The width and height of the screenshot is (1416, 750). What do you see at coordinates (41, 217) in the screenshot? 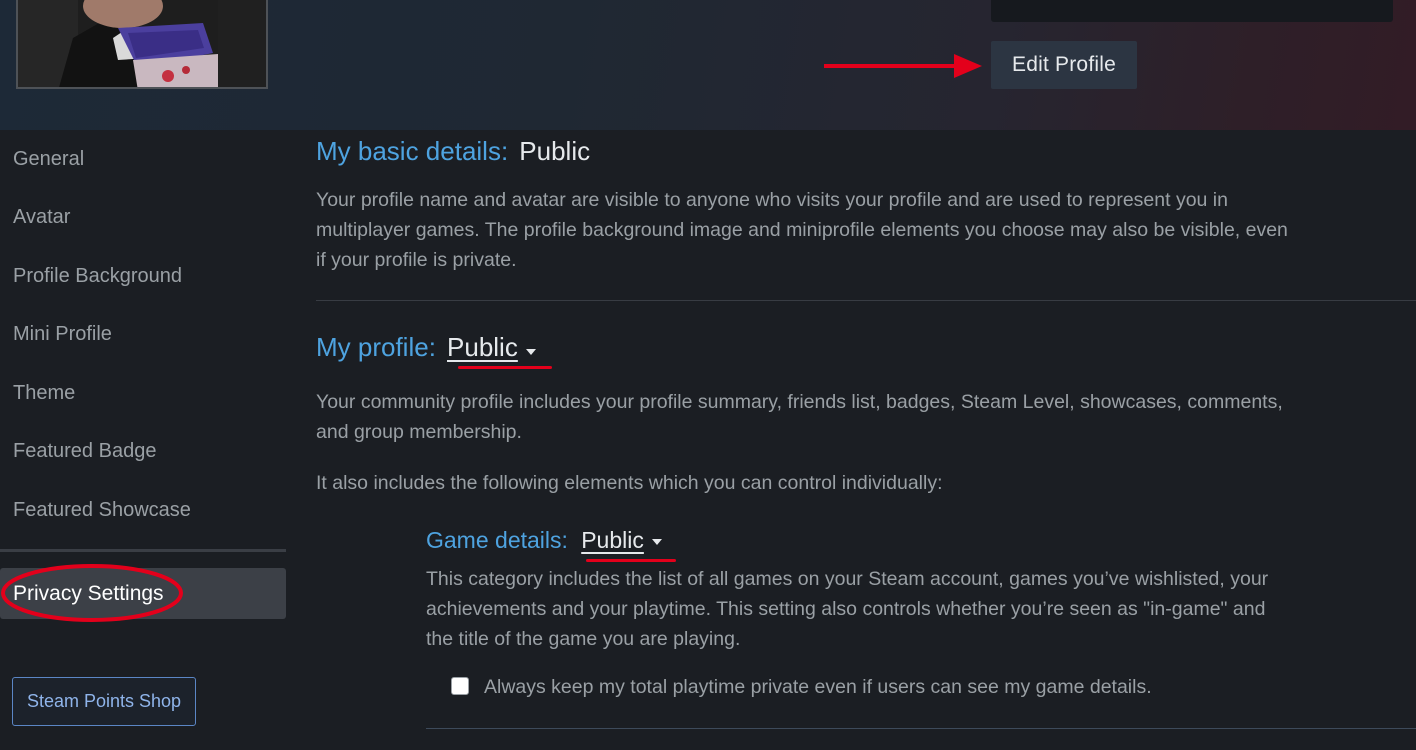
I see `sidebar-item-avatar: Avatar` at bounding box center [41, 217].